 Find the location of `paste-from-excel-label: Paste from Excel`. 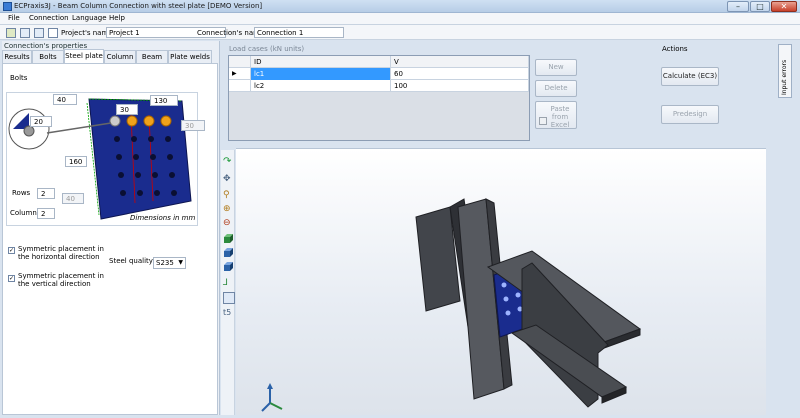

paste-from-excel-label: Paste from Excel is located at coordinates (560, 117).